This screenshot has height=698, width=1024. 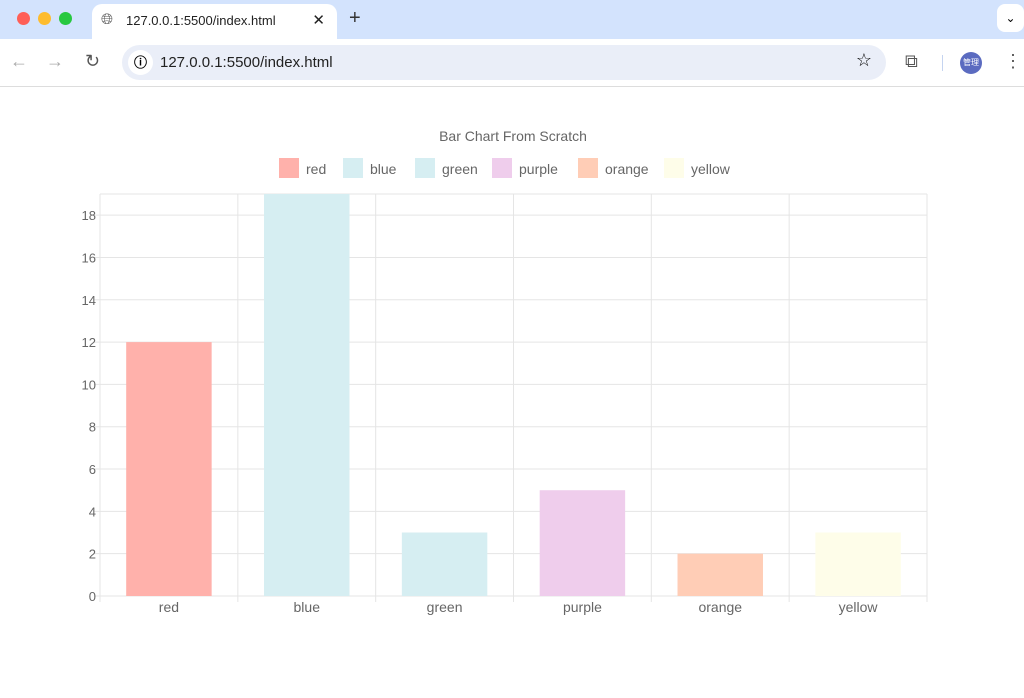 I want to click on x-tick-label: purple, so click(x=582, y=607).